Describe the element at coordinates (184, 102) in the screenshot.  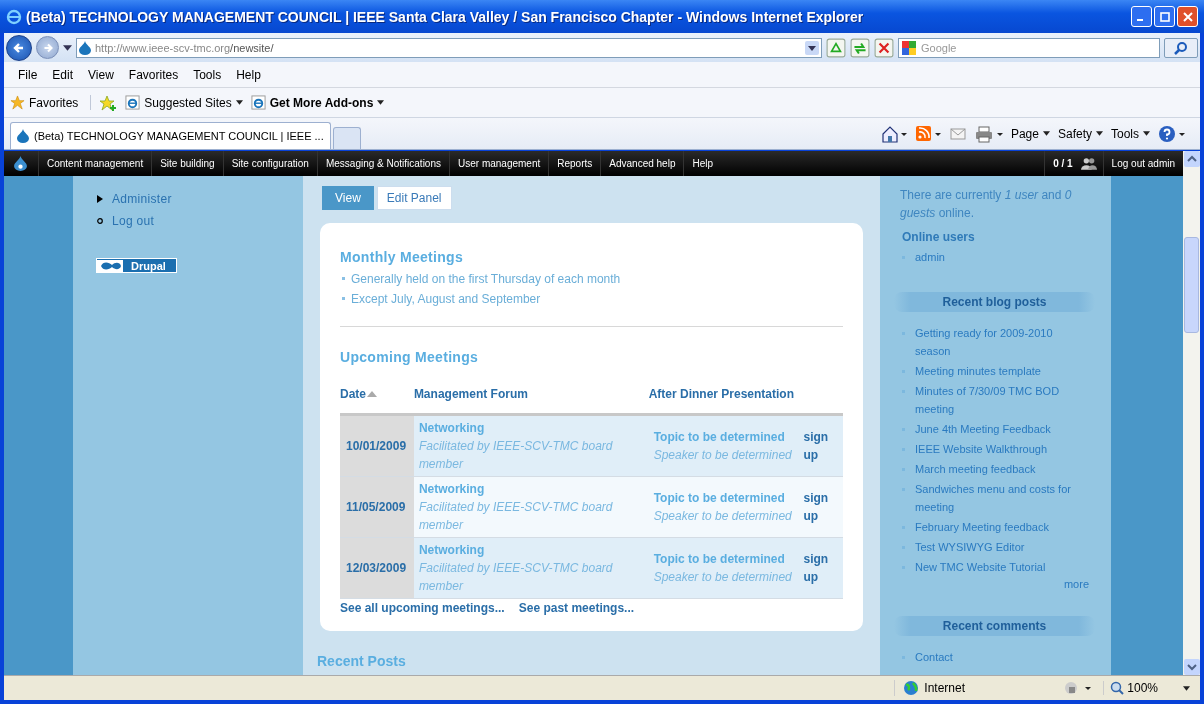
I see `favorites-link: Suggested Sites` at that location.